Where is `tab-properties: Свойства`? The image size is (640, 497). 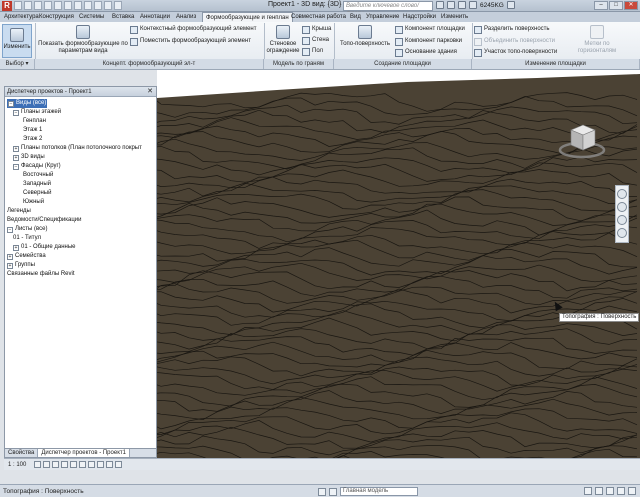 tab-properties: Свойства is located at coordinates (22, 453).